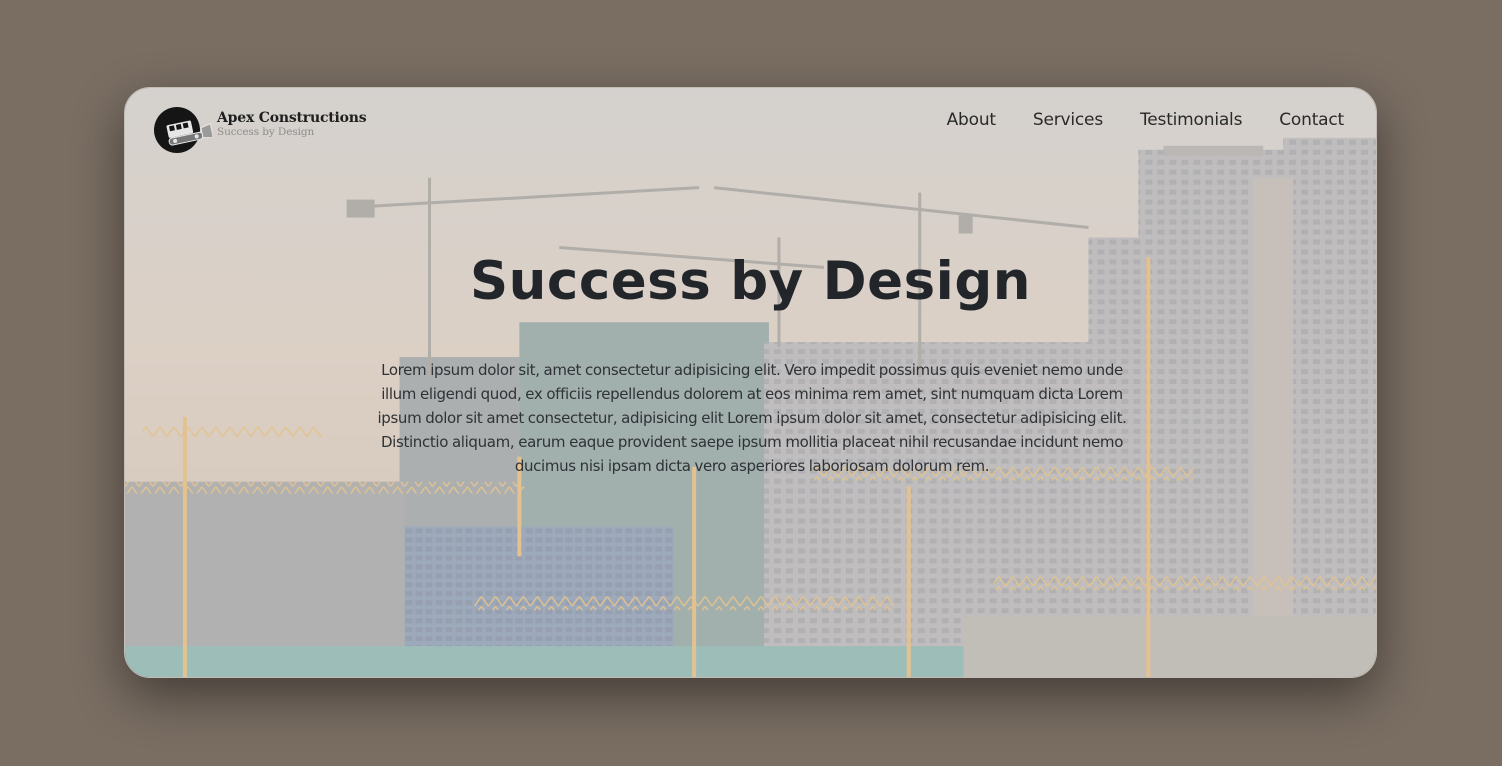 This screenshot has width=1502, height=766. What do you see at coordinates (1191, 120) in the screenshot?
I see `nav-testimonials-link: Testimonials` at bounding box center [1191, 120].